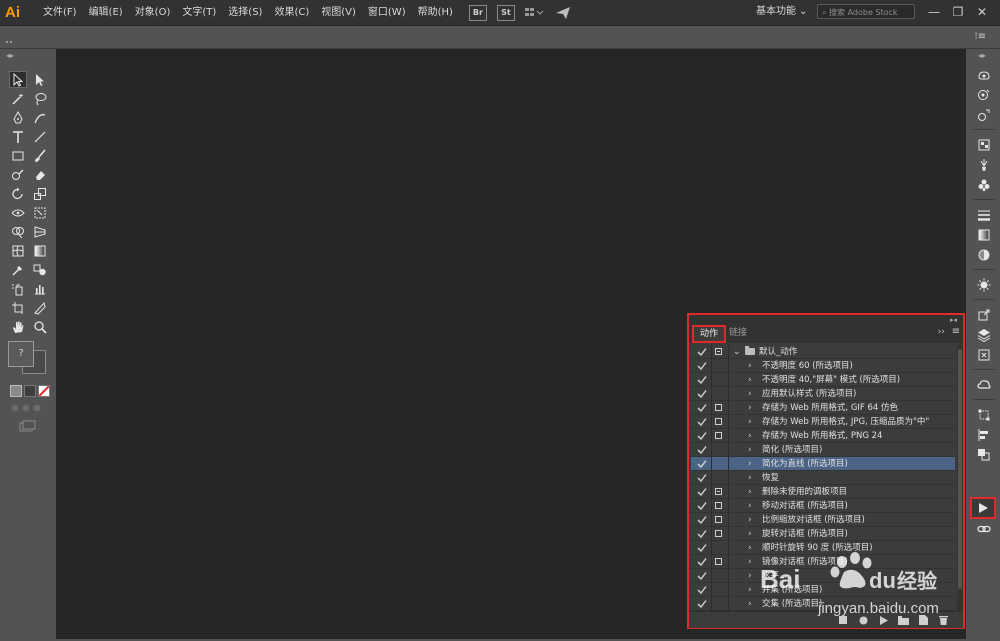 The width and height of the screenshot is (1000, 641). I want to click on export-icon, so click(984, 315).